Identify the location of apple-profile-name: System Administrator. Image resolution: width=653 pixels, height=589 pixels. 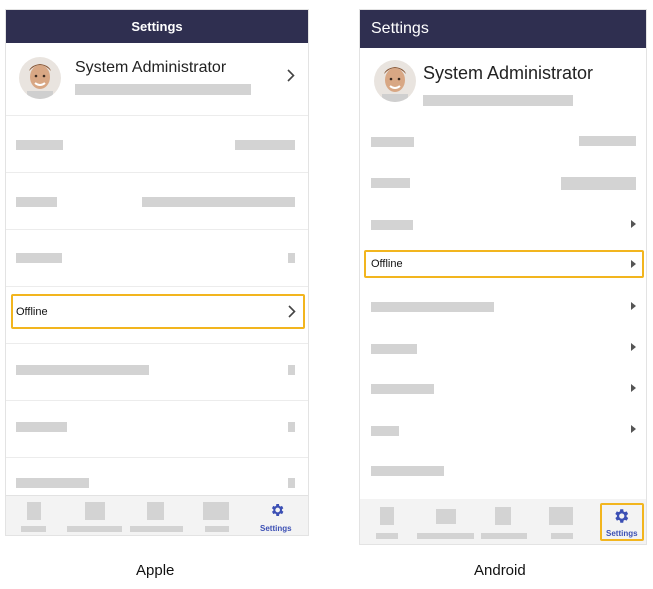
(151, 67).